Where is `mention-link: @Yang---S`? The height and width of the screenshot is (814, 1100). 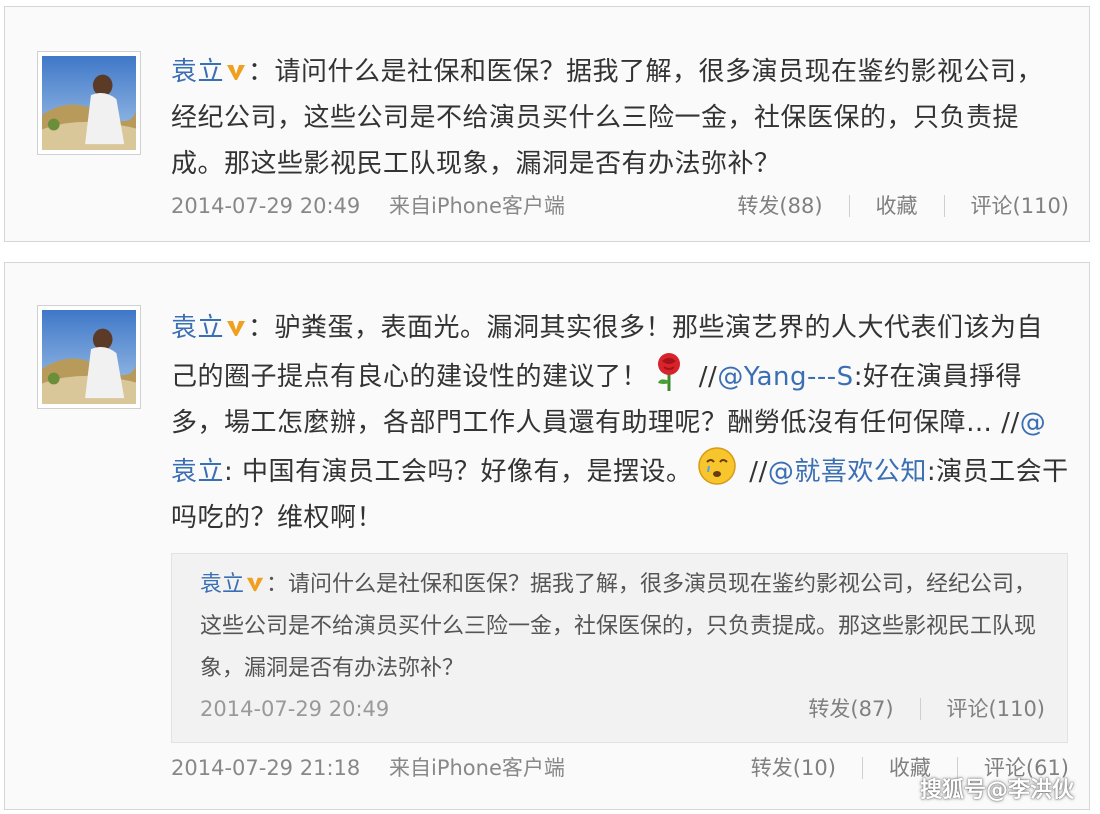 mention-link: @Yang---S is located at coordinates (785, 377).